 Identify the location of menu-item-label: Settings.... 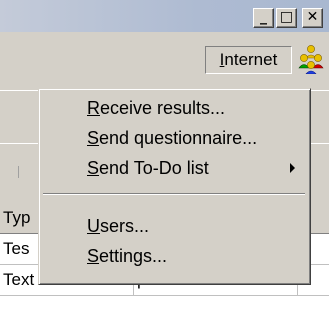
(127, 256).